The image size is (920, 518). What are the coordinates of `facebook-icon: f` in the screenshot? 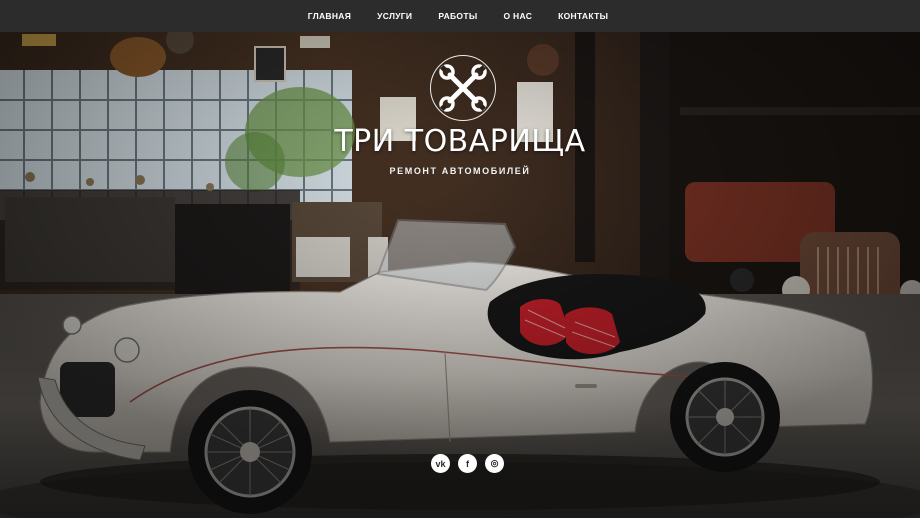 It's located at (467, 463).